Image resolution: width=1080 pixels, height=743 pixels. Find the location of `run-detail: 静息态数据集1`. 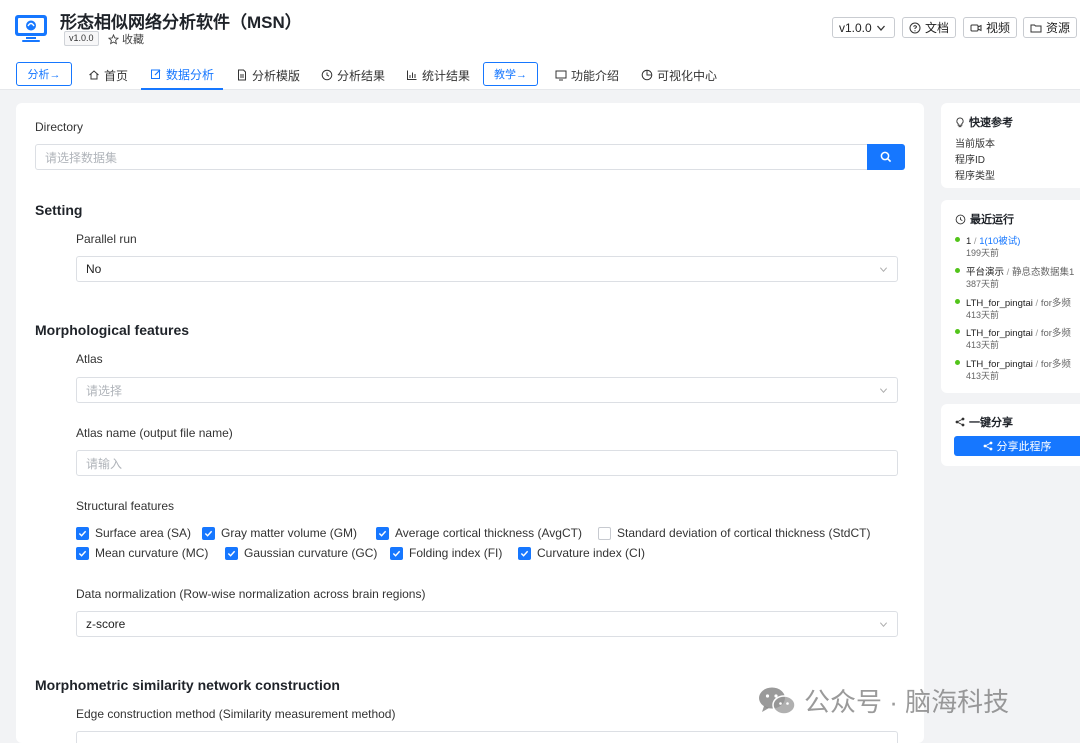

run-detail: 静息态数据集1 is located at coordinates (1043, 272).